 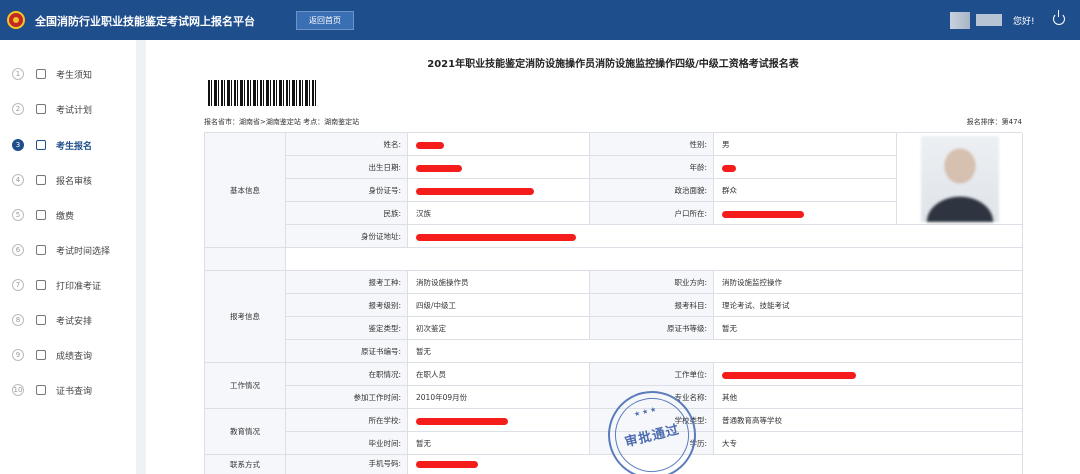 I want to click on edit-icon, so click(x=41, y=145).